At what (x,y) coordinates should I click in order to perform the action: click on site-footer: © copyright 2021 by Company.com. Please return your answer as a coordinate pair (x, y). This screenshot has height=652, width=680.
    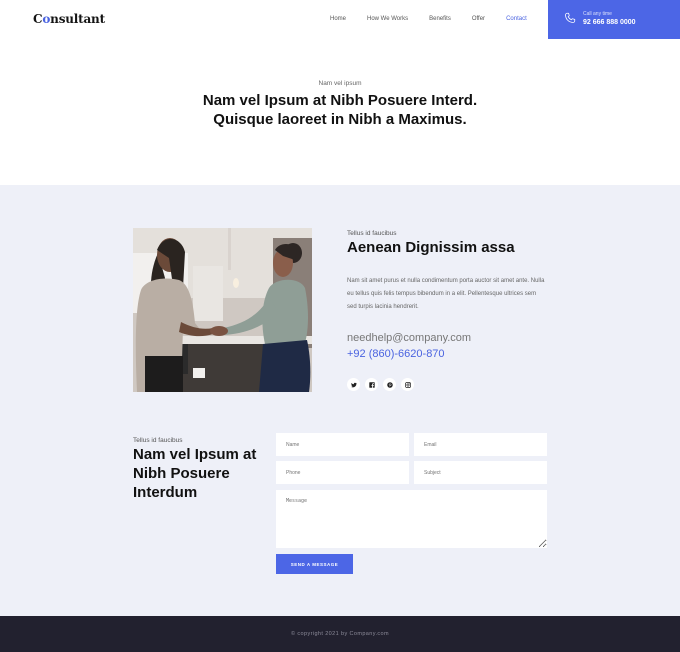
    Looking at the image, I should click on (340, 634).